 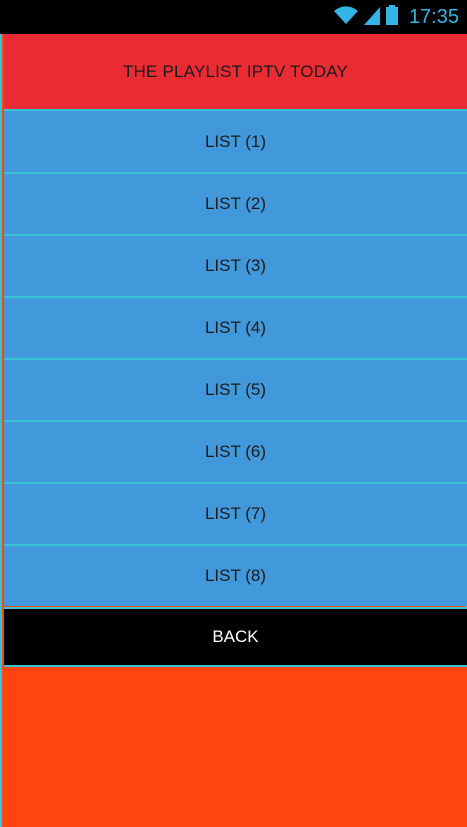 What do you see at coordinates (372, 17) in the screenshot?
I see `signal-icon` at bounding box center [372, 17].